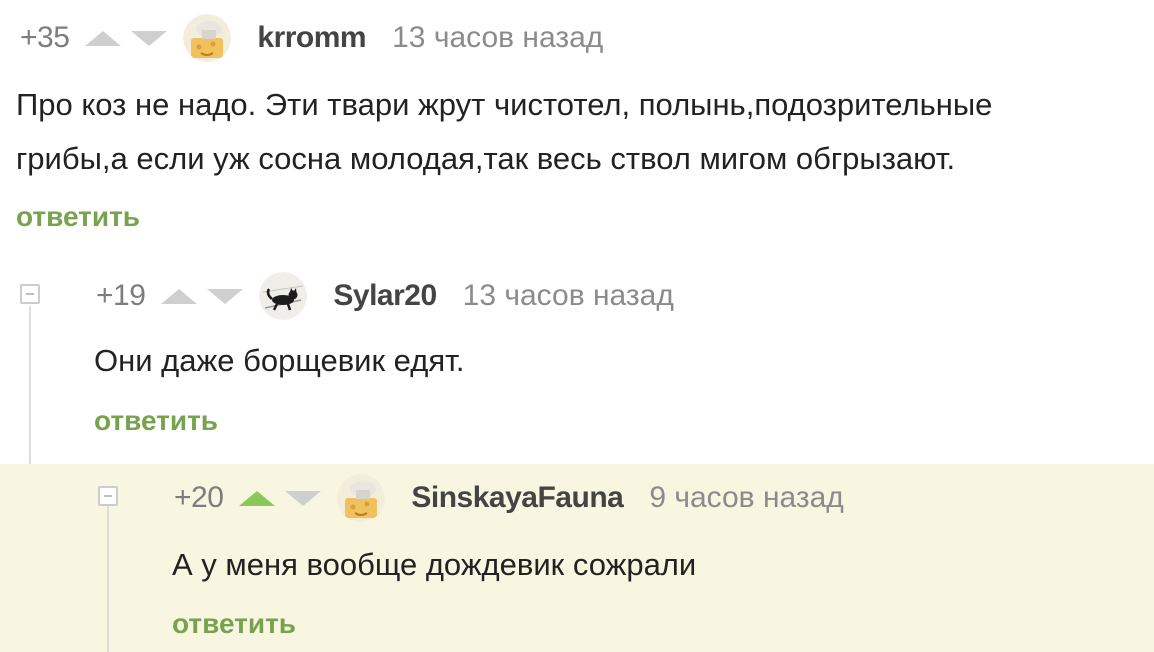 The height and width of the screenshot is (652, 1154). Describe the element at coordinates (121, 295) in the screenshot. I see `comment-rating: +19` at that location.